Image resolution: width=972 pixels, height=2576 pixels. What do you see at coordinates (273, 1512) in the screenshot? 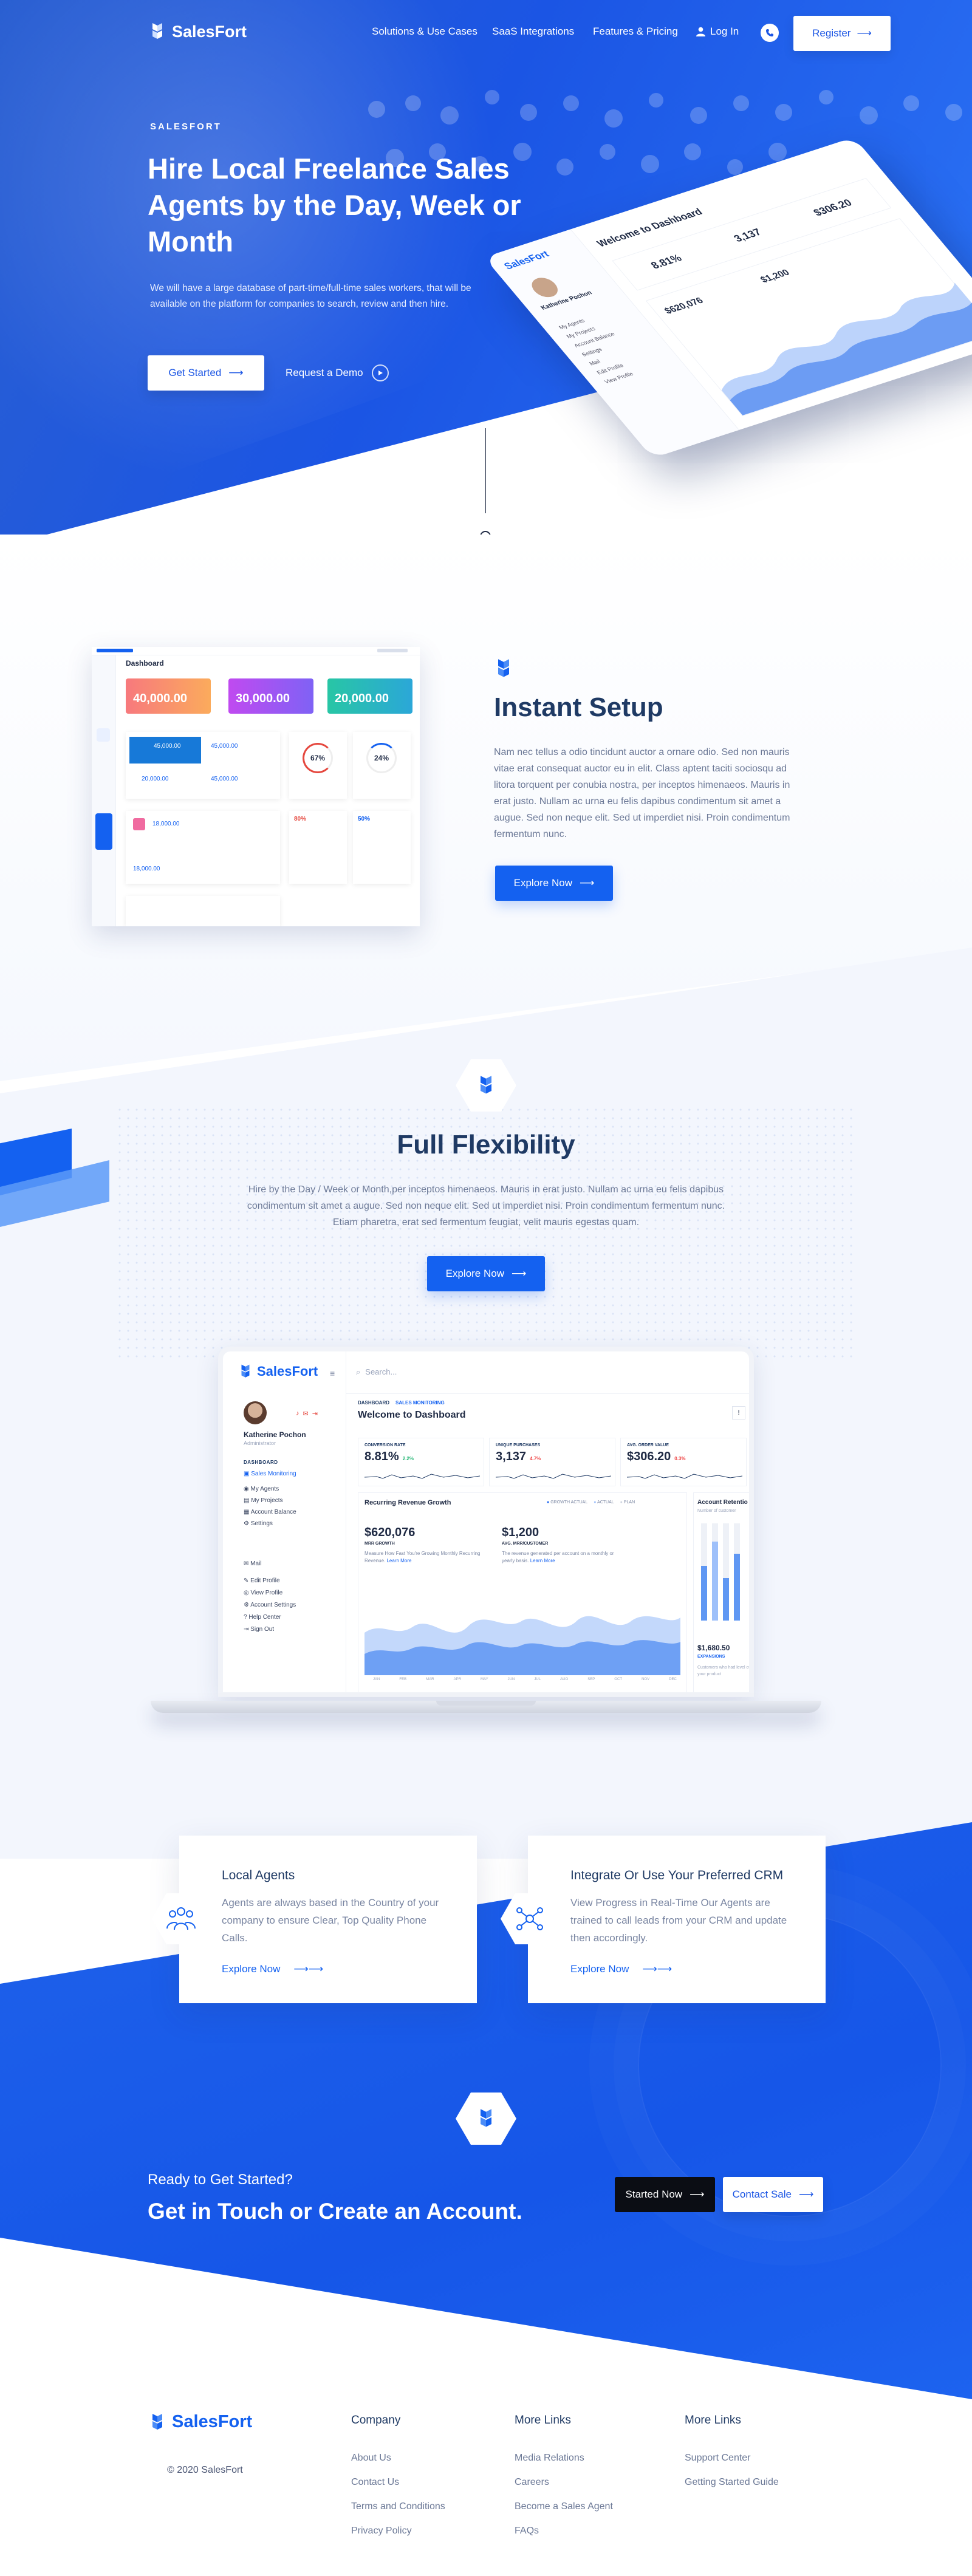
I see `menu-label: Account Balance` at bounding box center [273, 1512].